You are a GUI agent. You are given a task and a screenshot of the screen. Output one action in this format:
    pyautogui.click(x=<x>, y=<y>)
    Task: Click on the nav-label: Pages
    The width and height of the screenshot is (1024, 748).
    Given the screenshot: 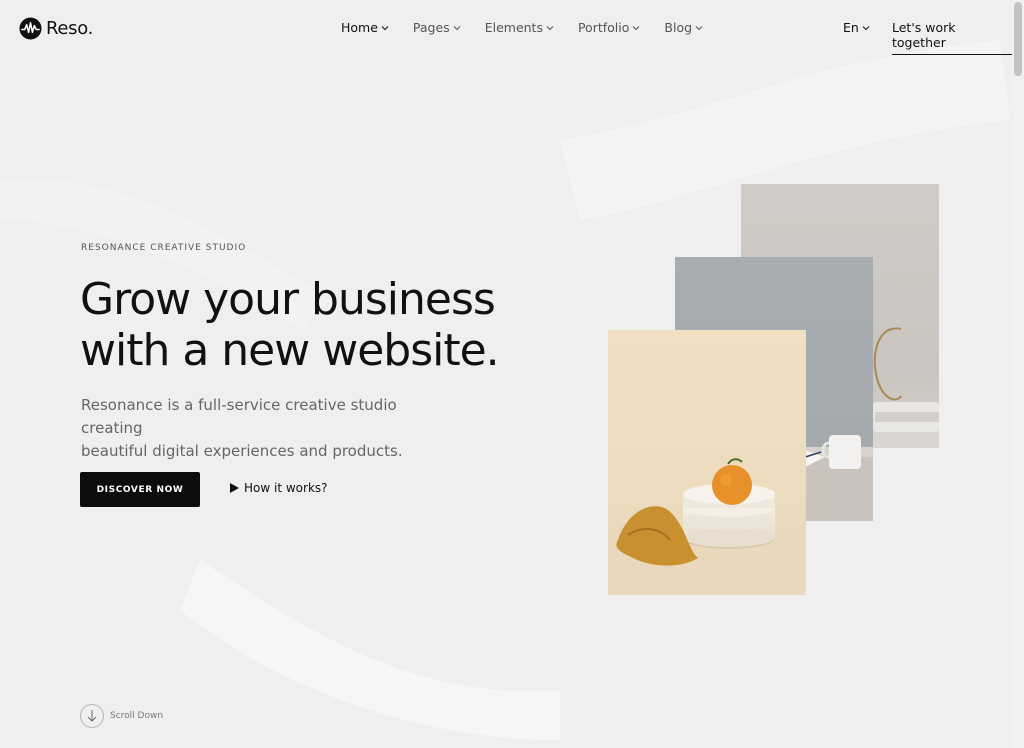 What is the action you would take?
    pyautogui.click(x=431, y=27)
    